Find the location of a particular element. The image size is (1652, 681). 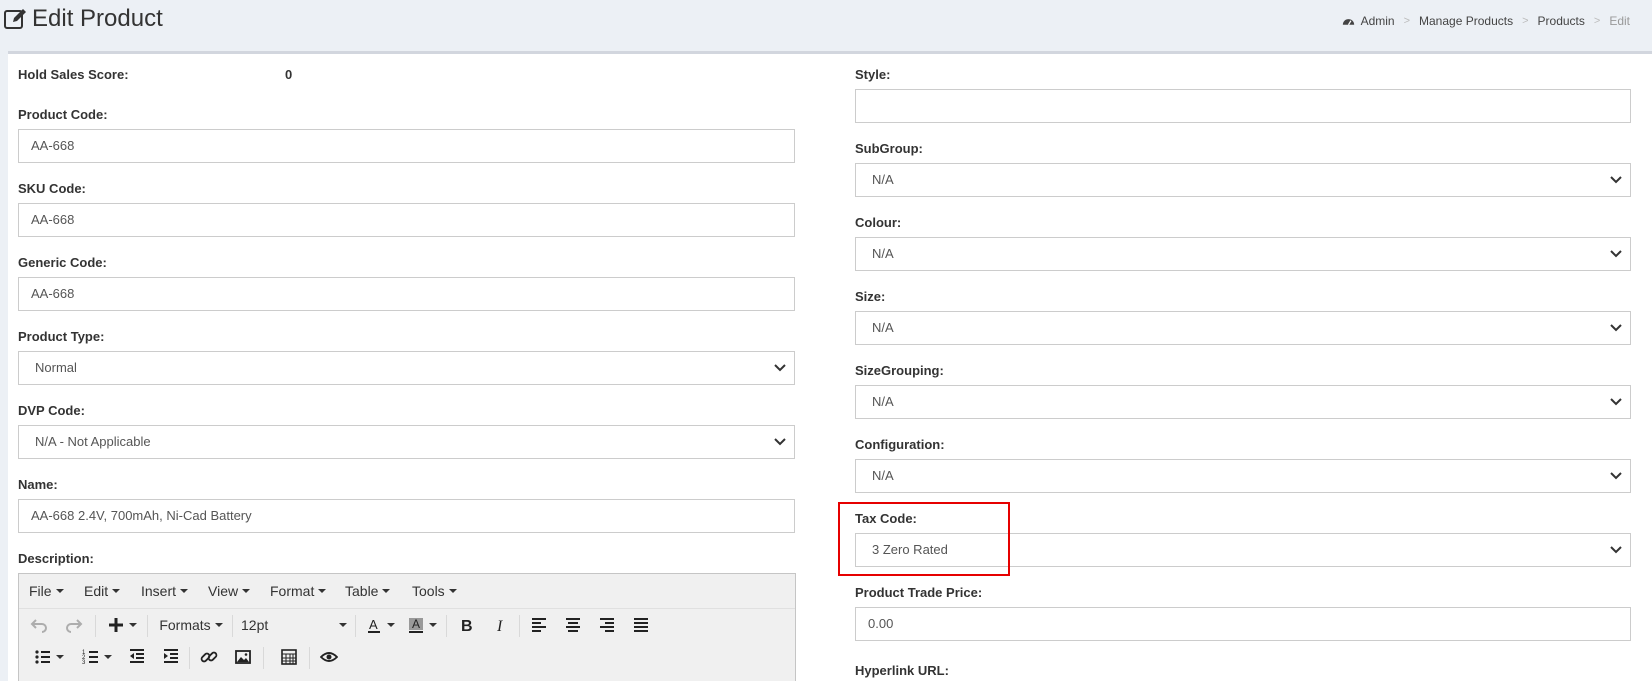

hyperlink-label: Hyperlink URL: is located at coordinates (902, 670).